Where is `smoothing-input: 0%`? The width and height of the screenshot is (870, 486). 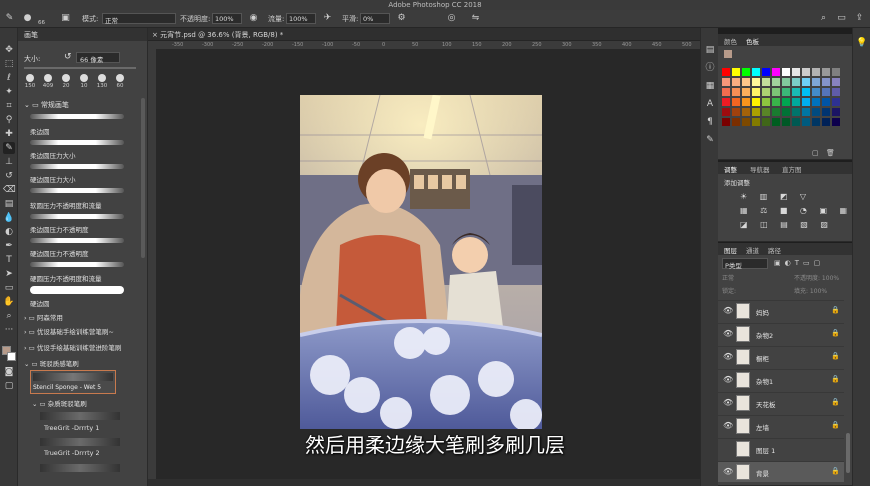 smoothing-input: 0% is located at coordinates (375, 18).